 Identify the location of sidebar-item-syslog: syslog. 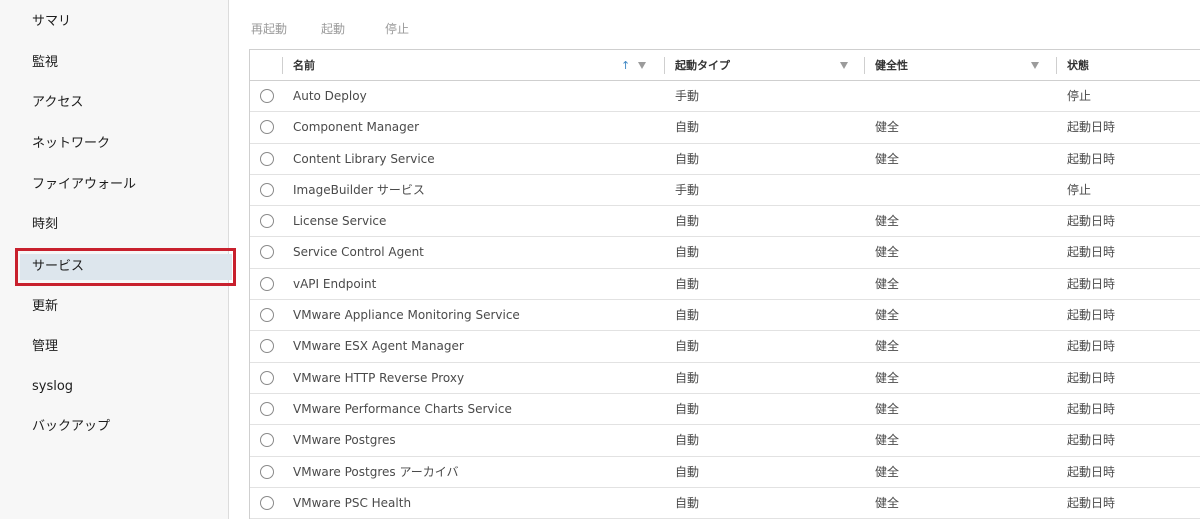
(126, 387).